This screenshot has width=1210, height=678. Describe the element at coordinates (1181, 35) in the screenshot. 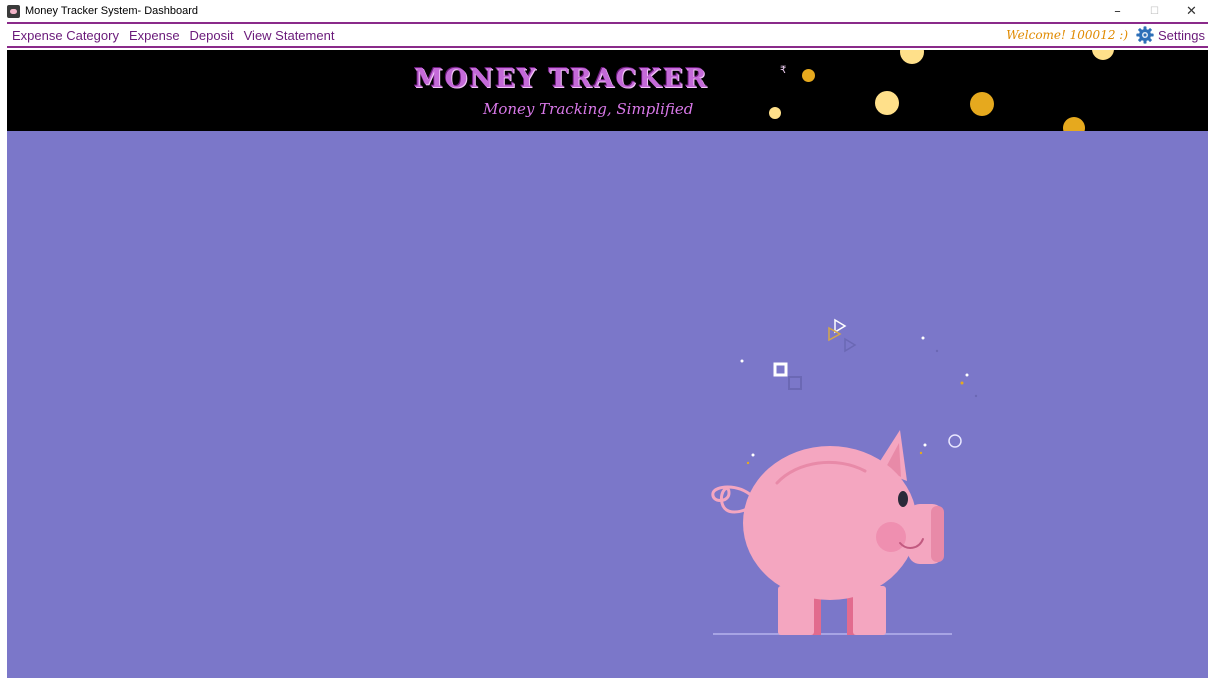

I see `settings-button: Settings` at that location.